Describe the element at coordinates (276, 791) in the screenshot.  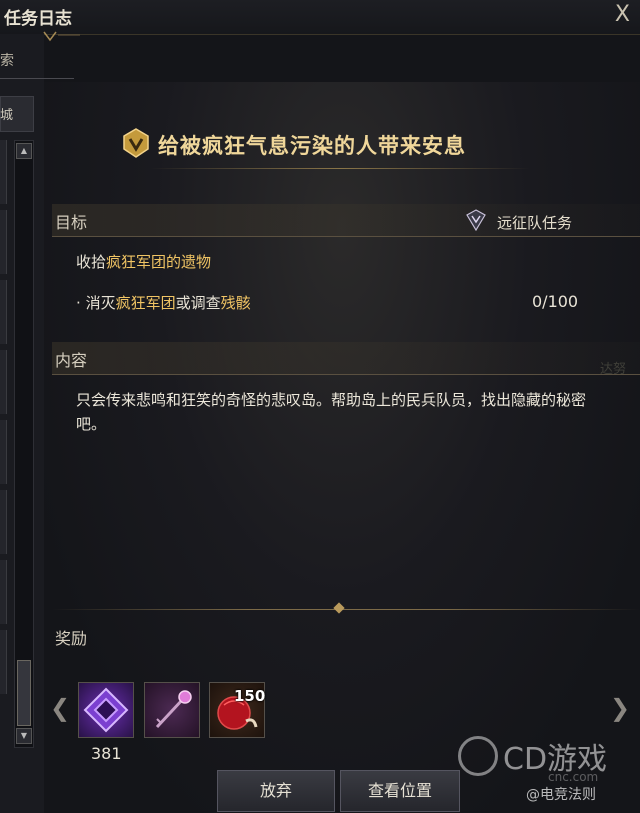
I see `abandon-button: 放弃` at that location.